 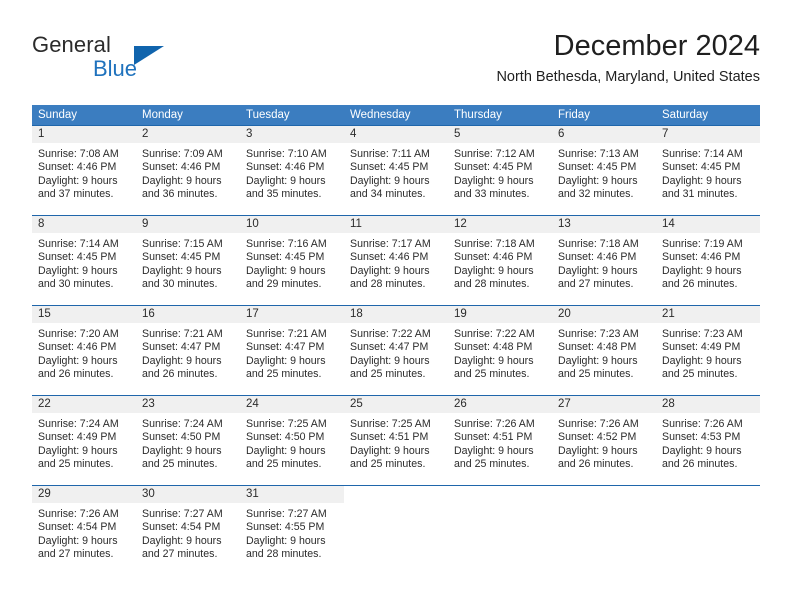 I want to click on sunset-text: Sunset: 4:52 PM, so click(x=597, y=437).